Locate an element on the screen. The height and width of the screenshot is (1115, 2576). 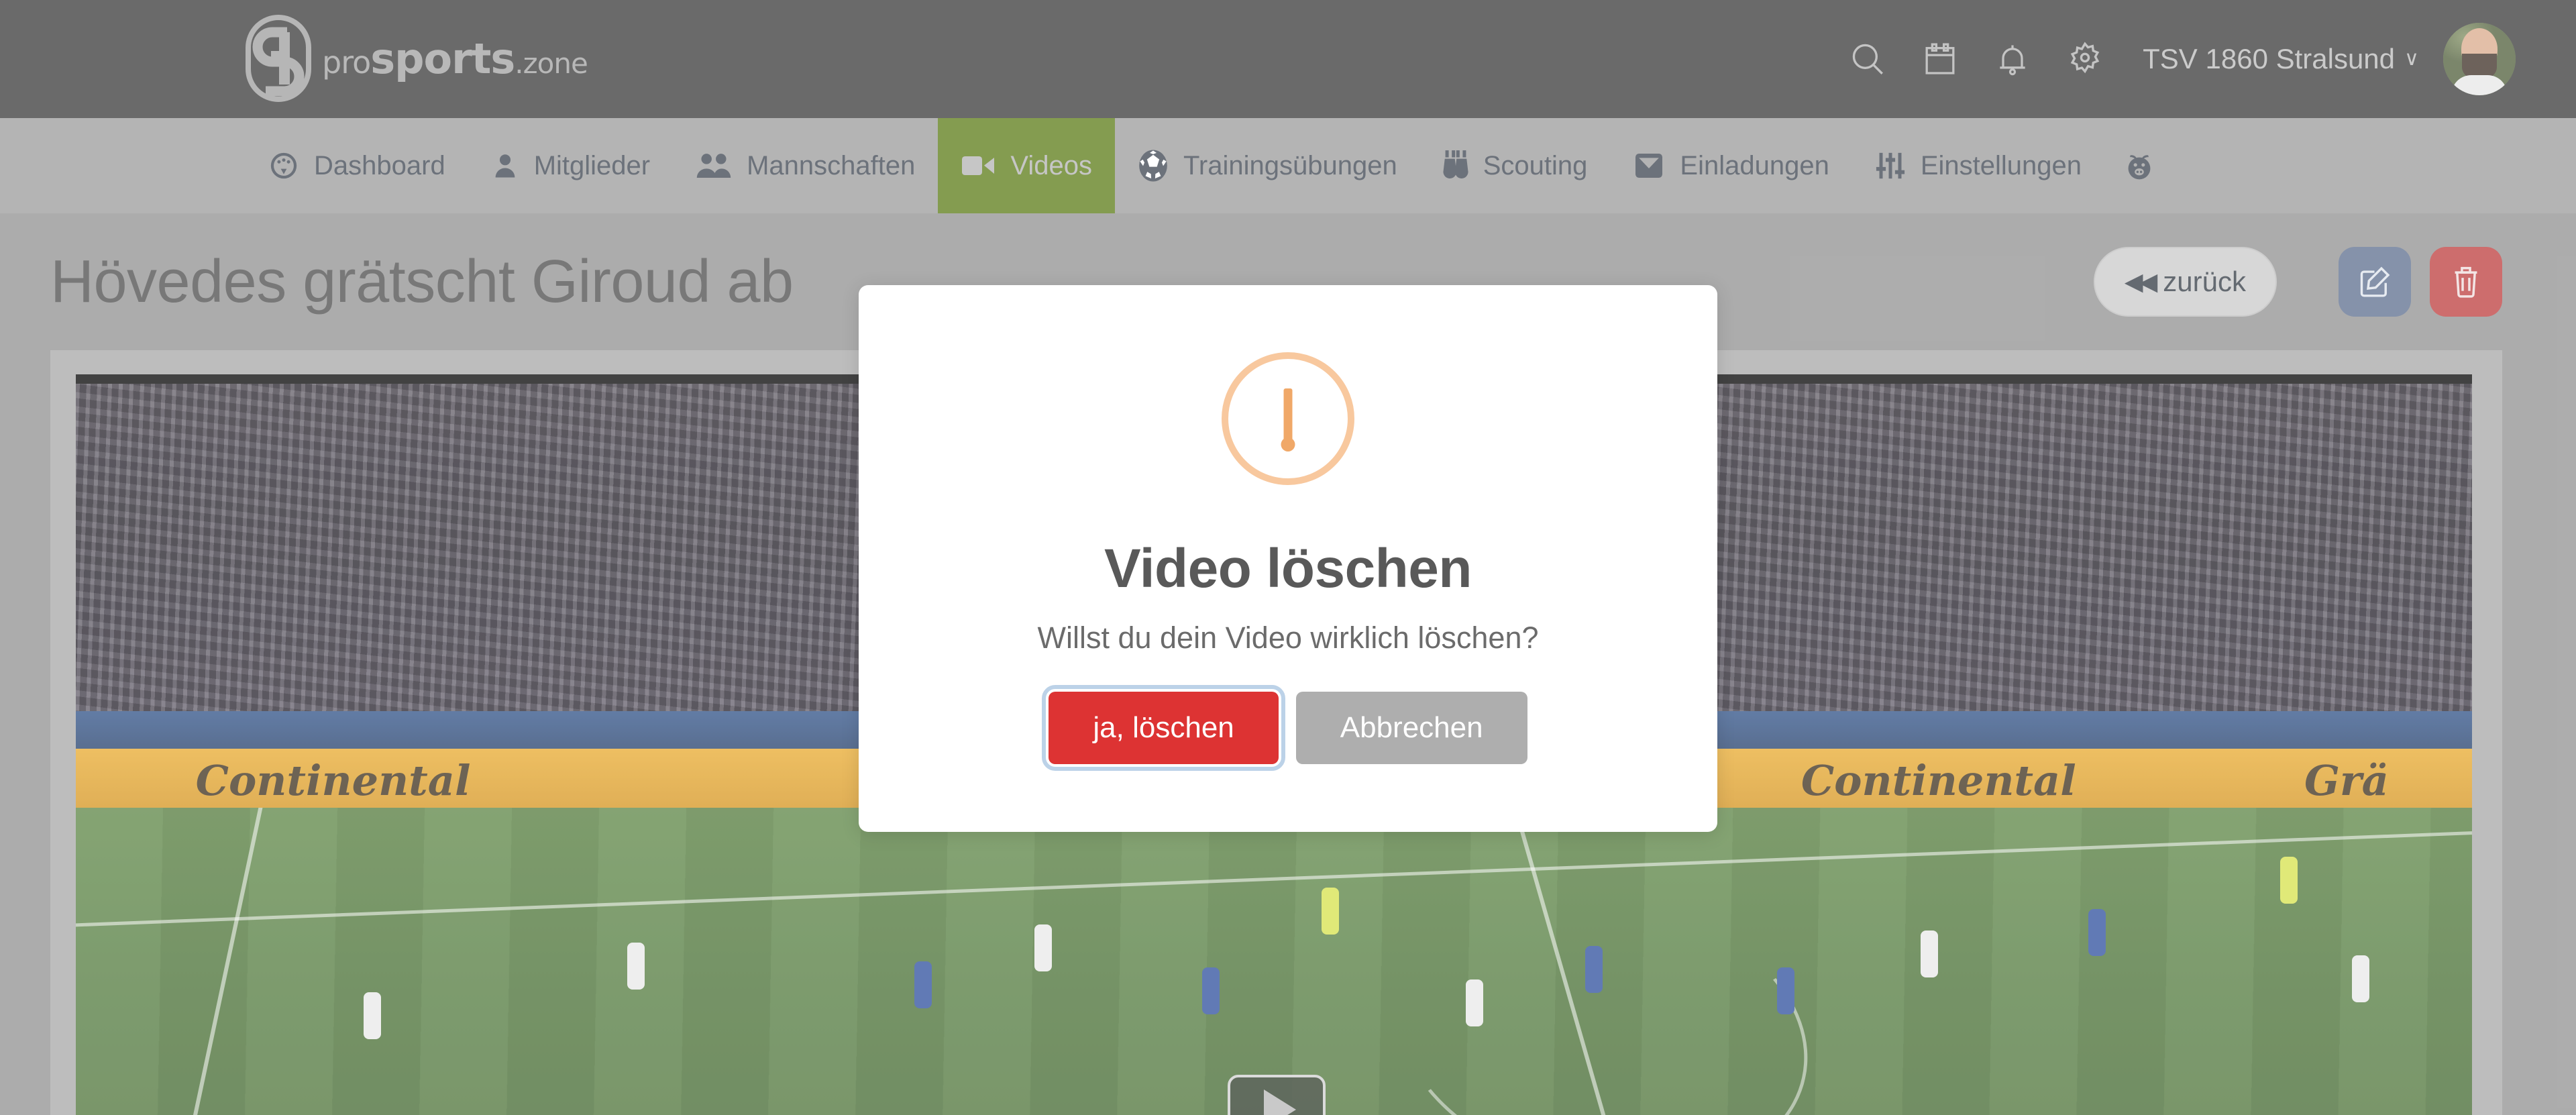
dialog-message: Willst du dein Video wirklich löschen? is located at coordinates (1288, 638).